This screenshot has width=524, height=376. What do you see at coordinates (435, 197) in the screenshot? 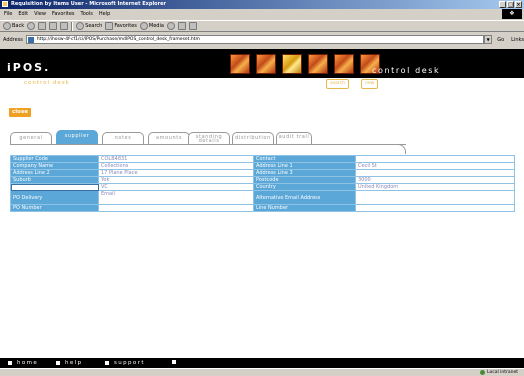
I see `alternative-email-field` at bounding box center [435, 197].